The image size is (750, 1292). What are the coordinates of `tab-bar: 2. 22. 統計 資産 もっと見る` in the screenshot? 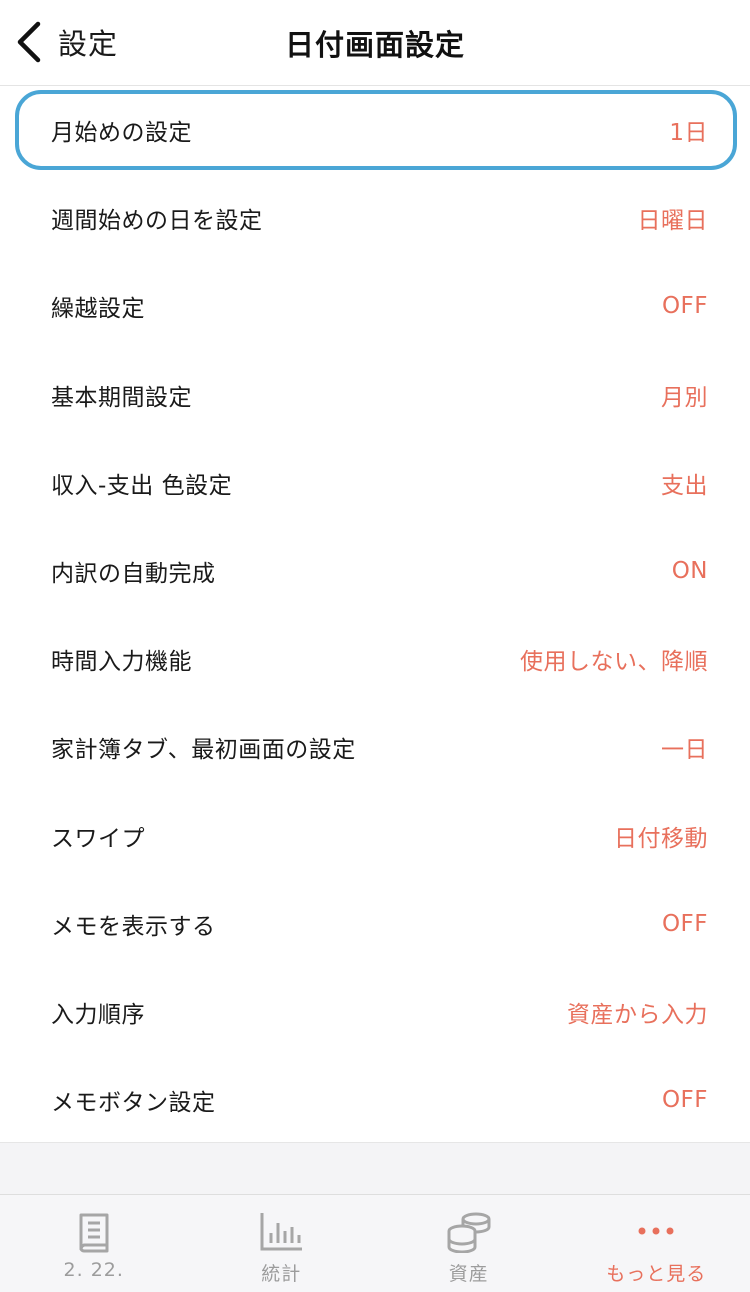 It's located at (375, 1243).